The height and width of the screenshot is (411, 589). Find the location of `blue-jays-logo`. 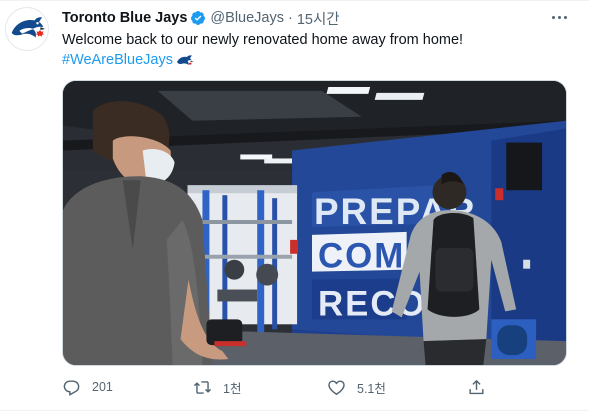

blue-jays-logo is located at coordinates (27, 29).